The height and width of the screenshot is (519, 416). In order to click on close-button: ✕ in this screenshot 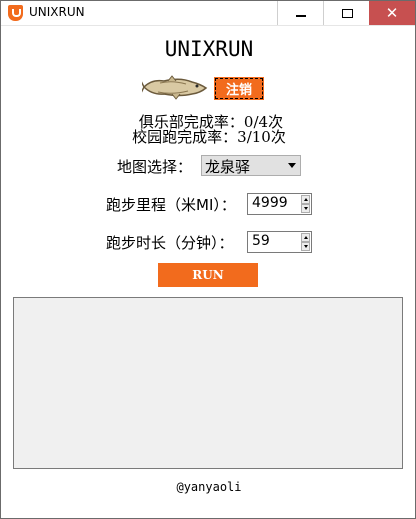, I will do `click(392, 13)`.